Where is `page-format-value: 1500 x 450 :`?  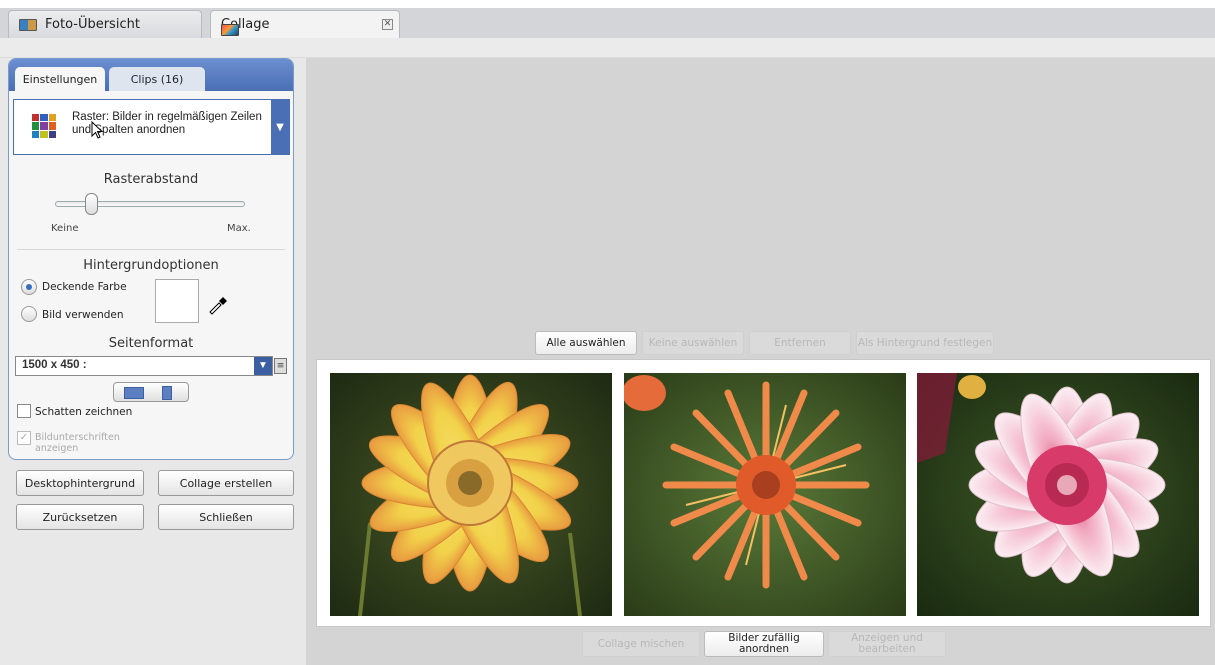 page-format-value: 1500 x 450 : is located at coordinates (54, 365).